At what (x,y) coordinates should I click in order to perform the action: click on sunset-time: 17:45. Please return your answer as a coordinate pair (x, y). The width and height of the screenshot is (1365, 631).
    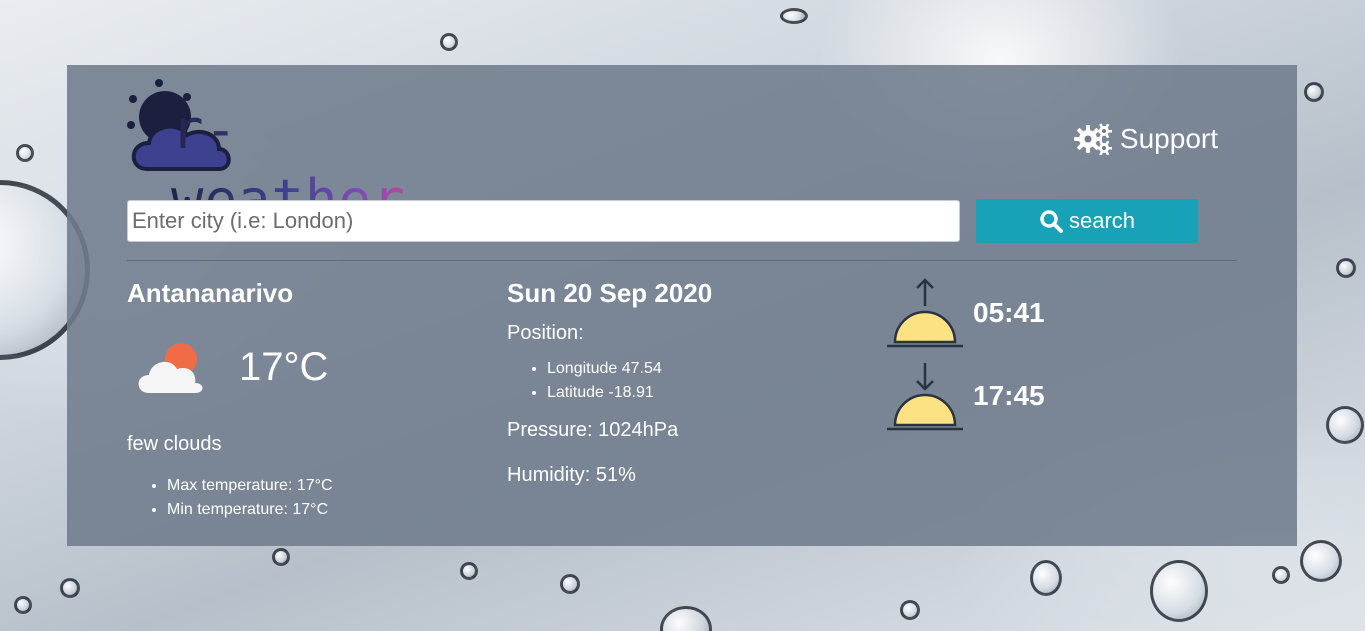
    Looking at the image, I should click on (1009, 395).